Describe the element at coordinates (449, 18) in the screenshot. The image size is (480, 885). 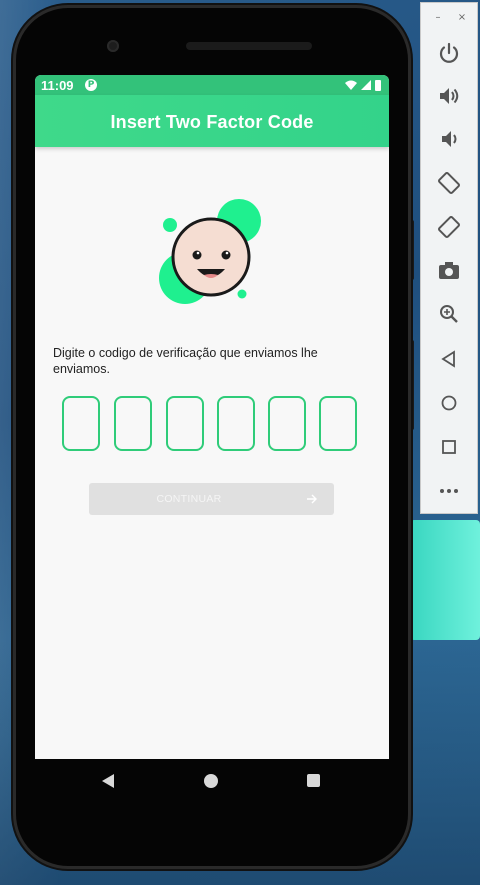
I see `emulator-window-controls: – ×` at that location.